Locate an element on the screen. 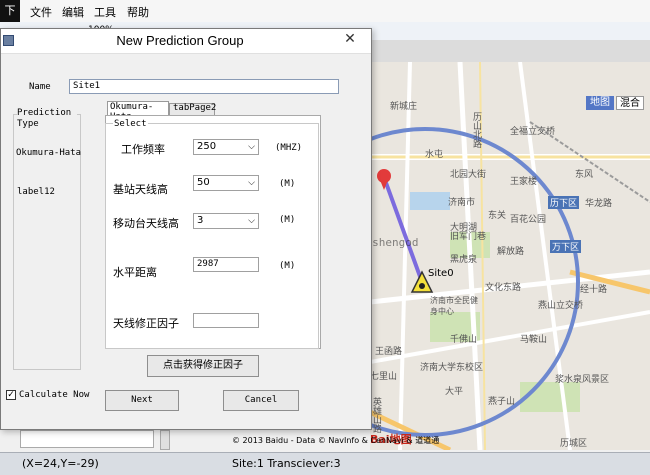 This screenshot has width=650, height=475. label12: label12 is located at coordinates (36, 192).